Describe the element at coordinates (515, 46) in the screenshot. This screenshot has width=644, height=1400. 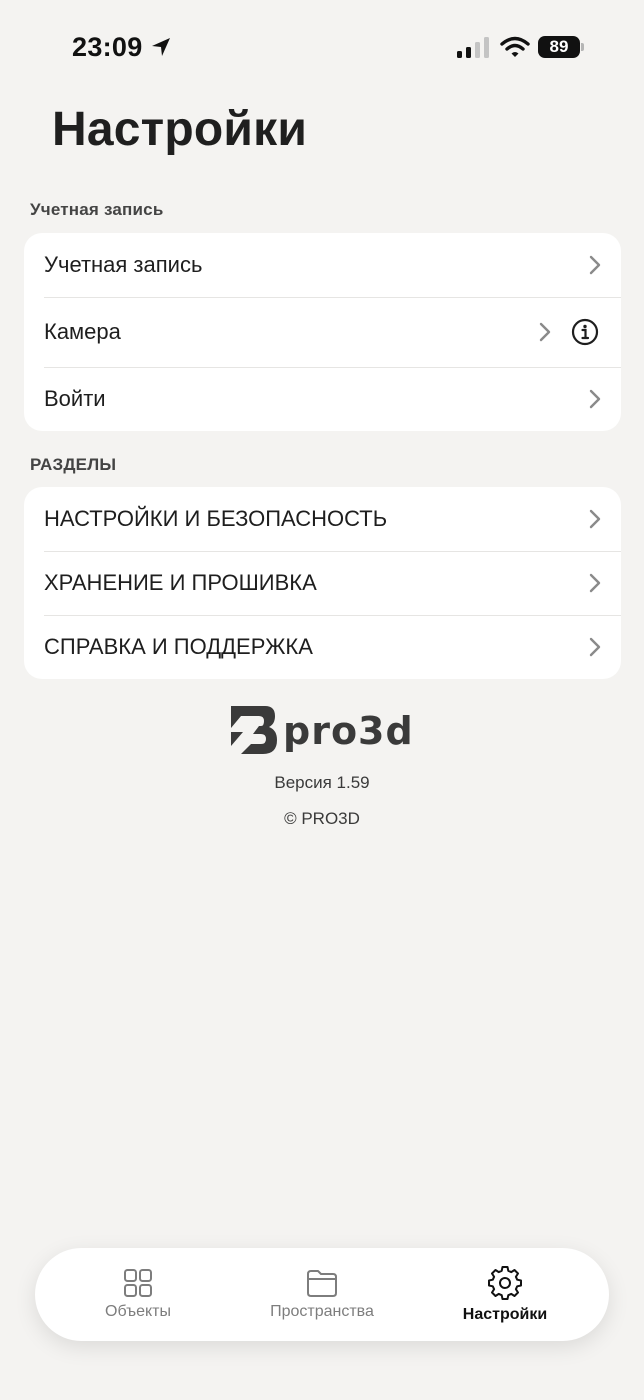
I see `wifi-icon` at that location.